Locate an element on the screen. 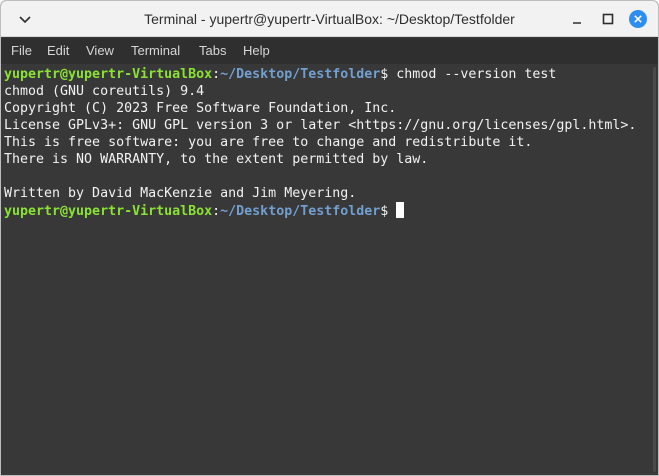 The height and width of the screenshot is (476, 659). text-cursor is located at coordinates (400, 210).